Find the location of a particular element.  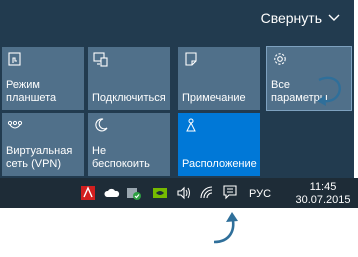

tile-connect: Подключиться is located at coordinates (129, 78).